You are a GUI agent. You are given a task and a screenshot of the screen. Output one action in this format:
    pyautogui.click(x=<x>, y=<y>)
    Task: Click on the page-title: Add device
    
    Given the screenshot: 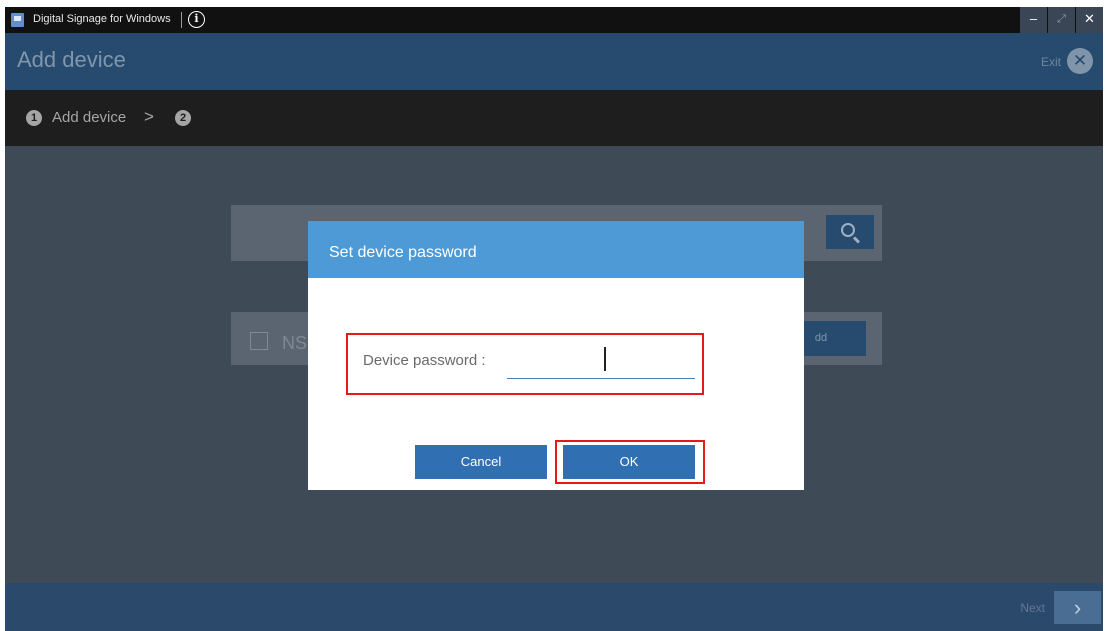 What is the action you would take?
    pyautogui.click(x=71, y=59)
    